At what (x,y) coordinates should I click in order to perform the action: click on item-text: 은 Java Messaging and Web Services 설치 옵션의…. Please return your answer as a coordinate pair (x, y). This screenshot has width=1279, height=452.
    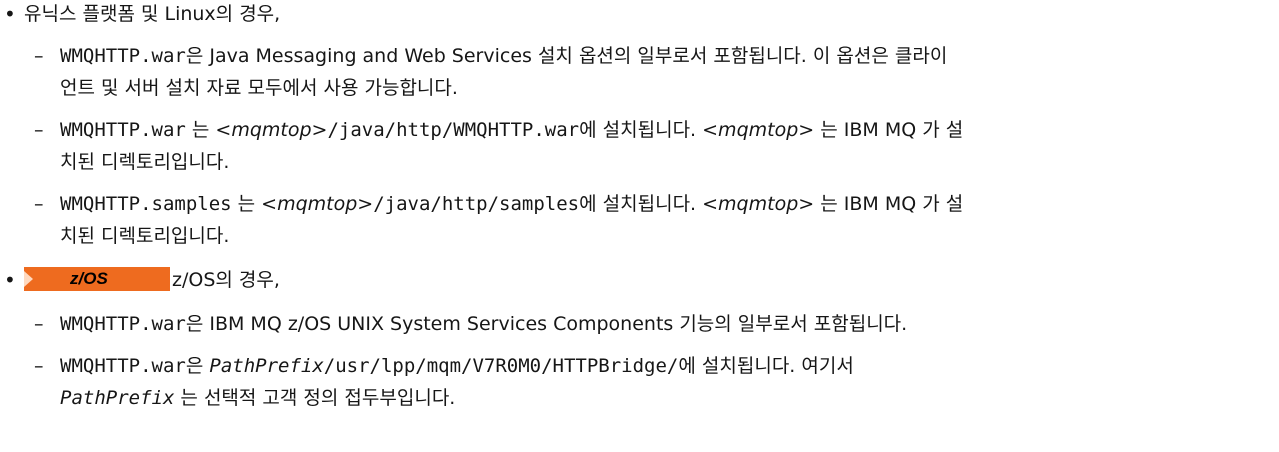
    Looking at the image, I should click on (566, 56).